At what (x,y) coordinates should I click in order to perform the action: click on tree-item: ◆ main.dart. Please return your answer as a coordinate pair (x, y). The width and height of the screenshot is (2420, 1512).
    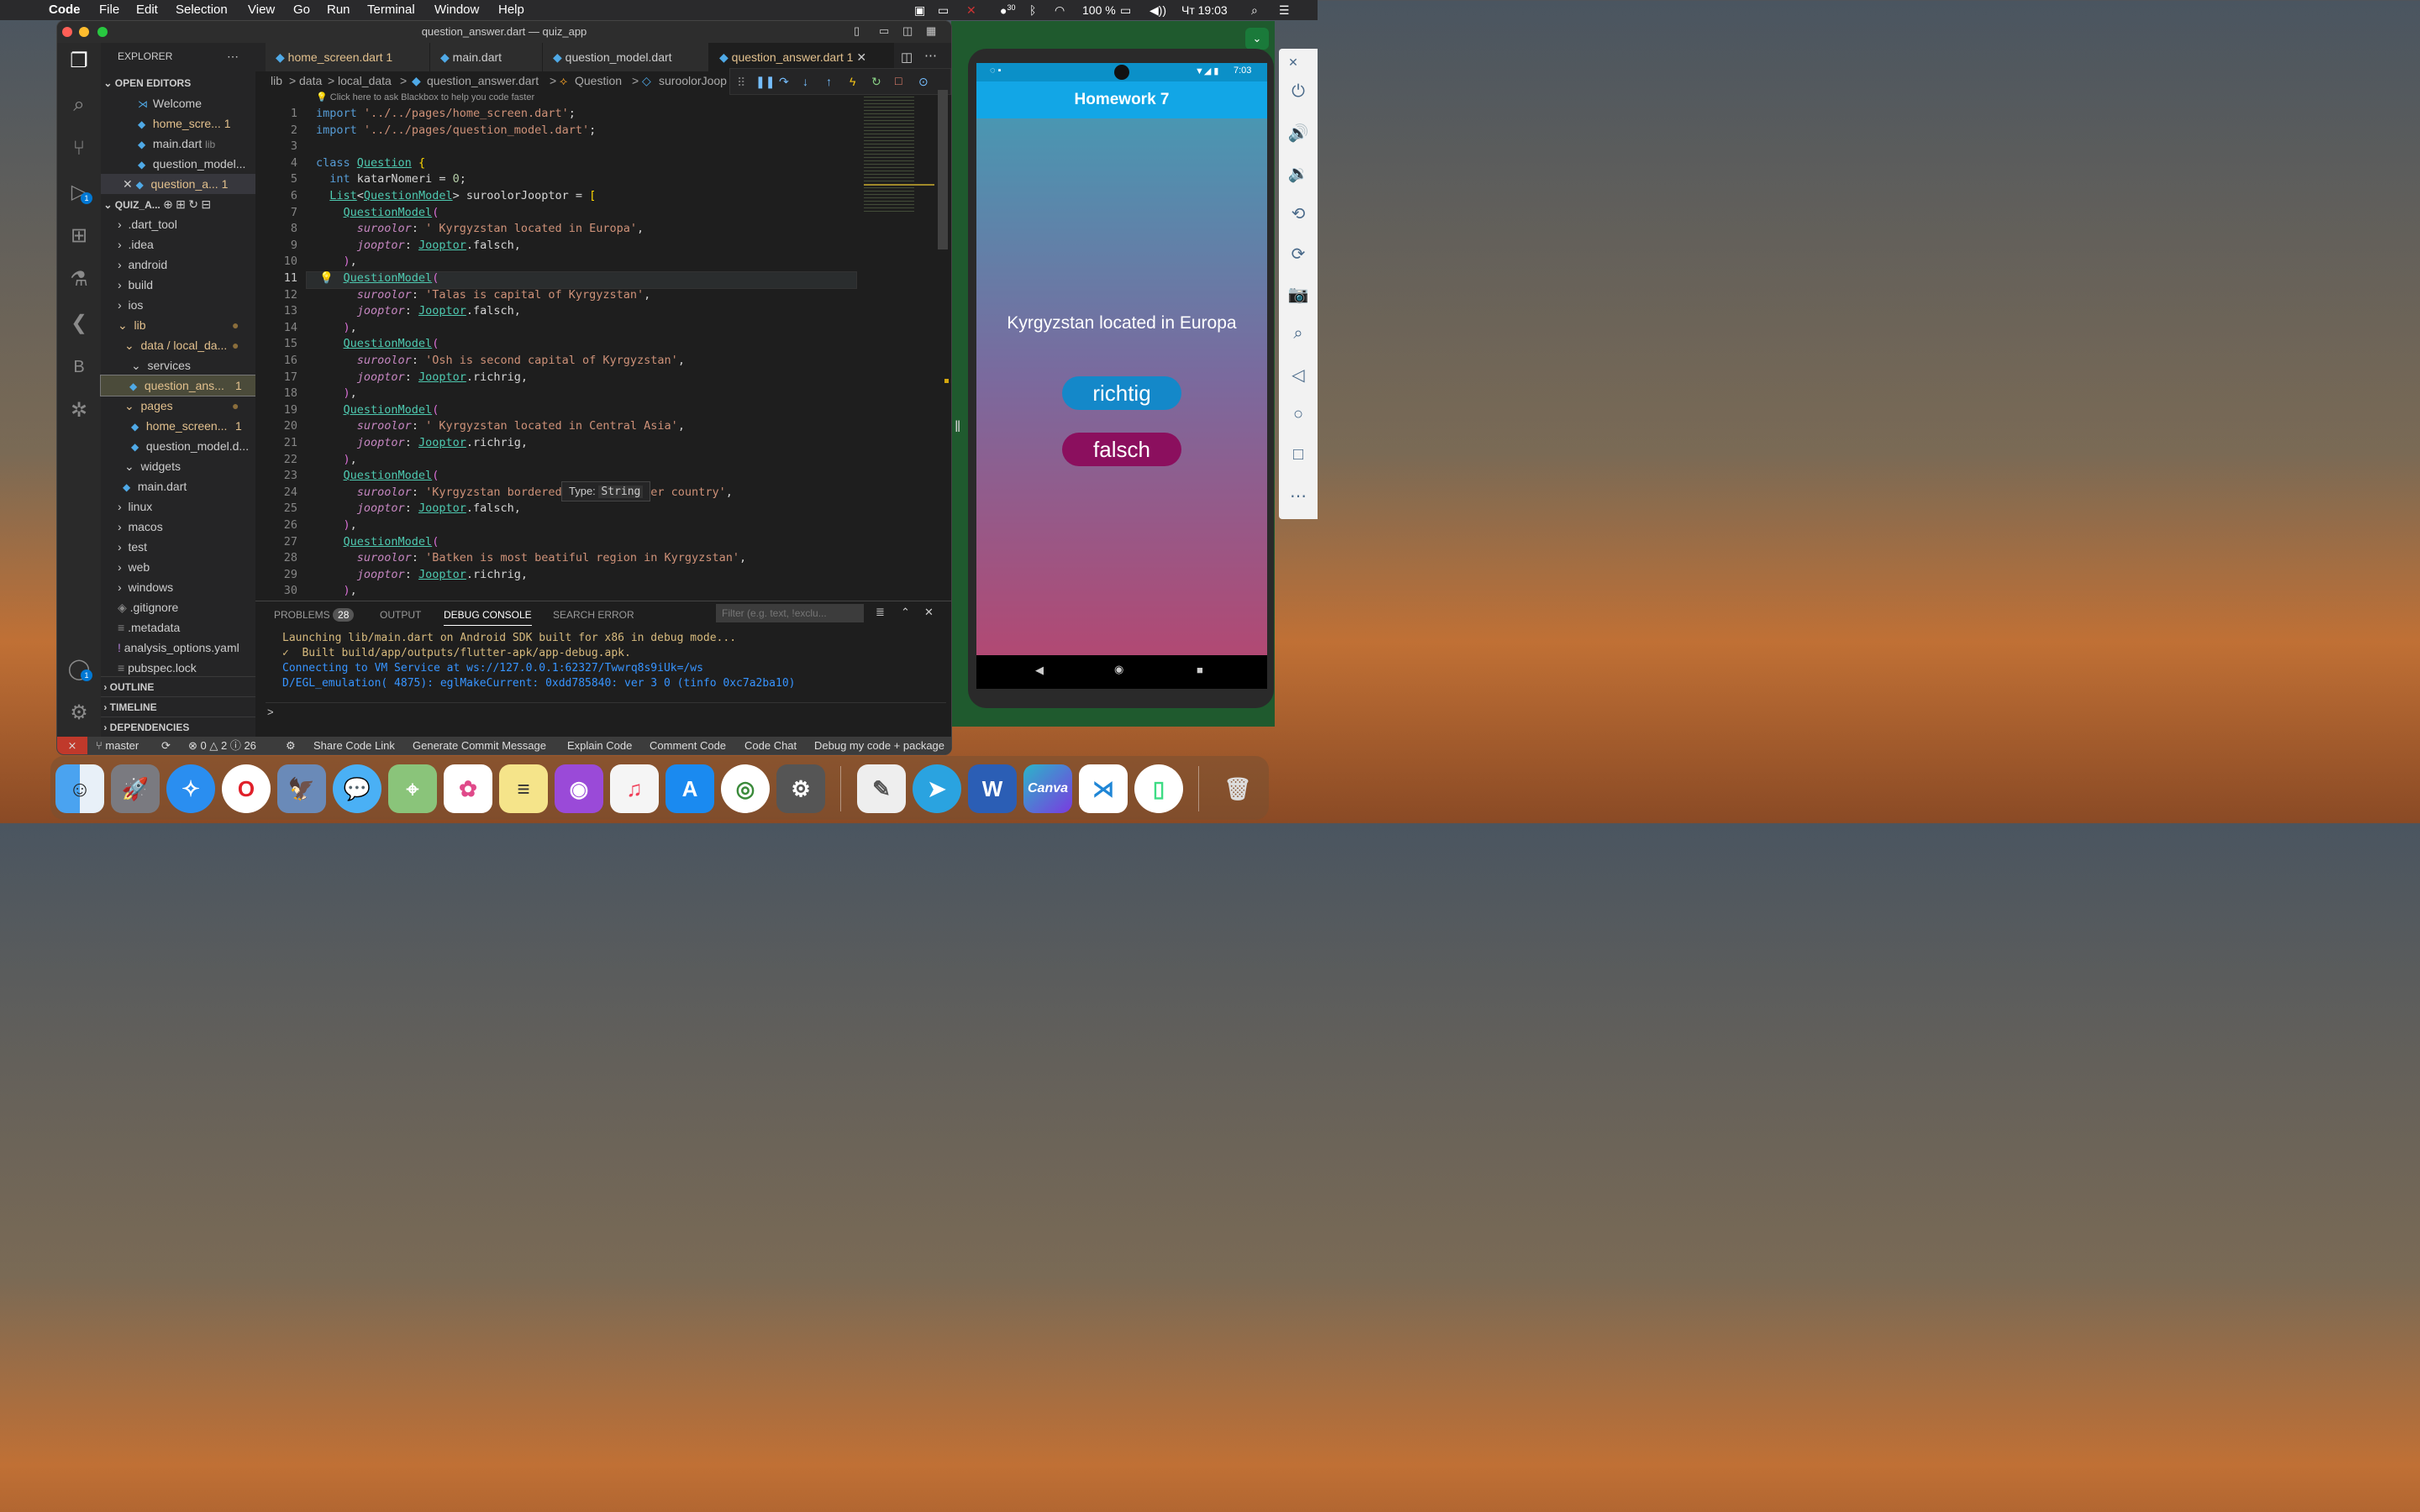
    Looking at the image, I should click on (189, 486).